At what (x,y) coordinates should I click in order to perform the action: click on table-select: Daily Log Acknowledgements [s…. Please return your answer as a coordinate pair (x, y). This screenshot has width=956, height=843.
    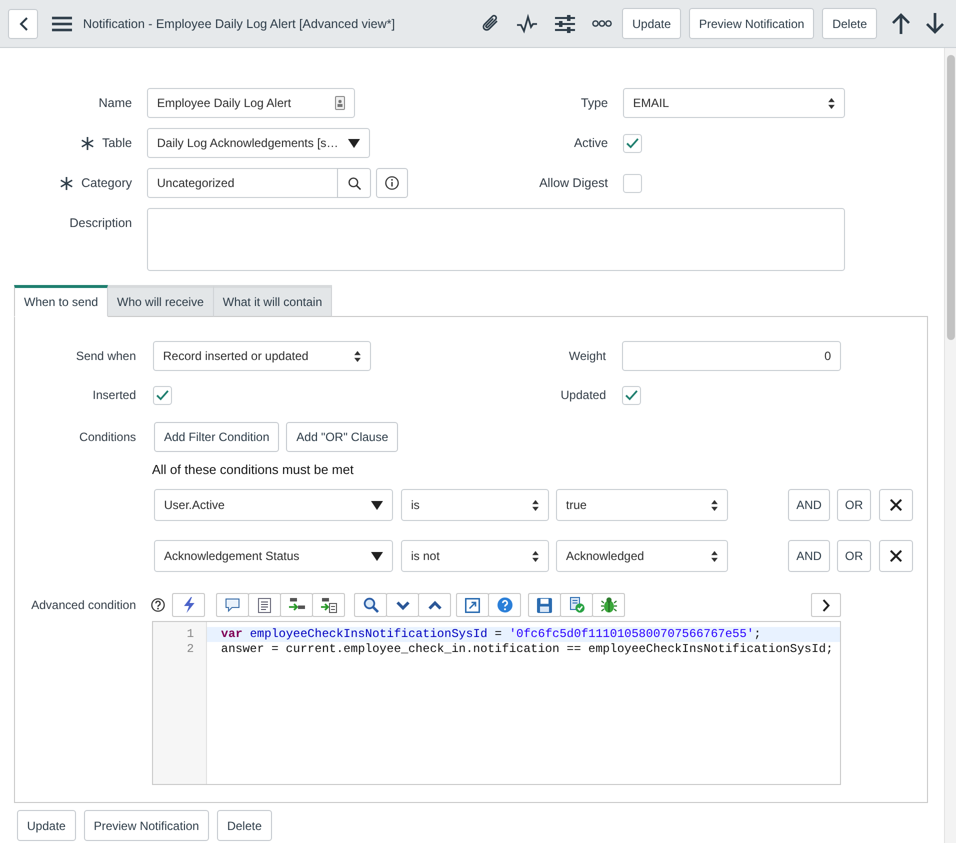
    Looking at the image, I should click on (258, 143).